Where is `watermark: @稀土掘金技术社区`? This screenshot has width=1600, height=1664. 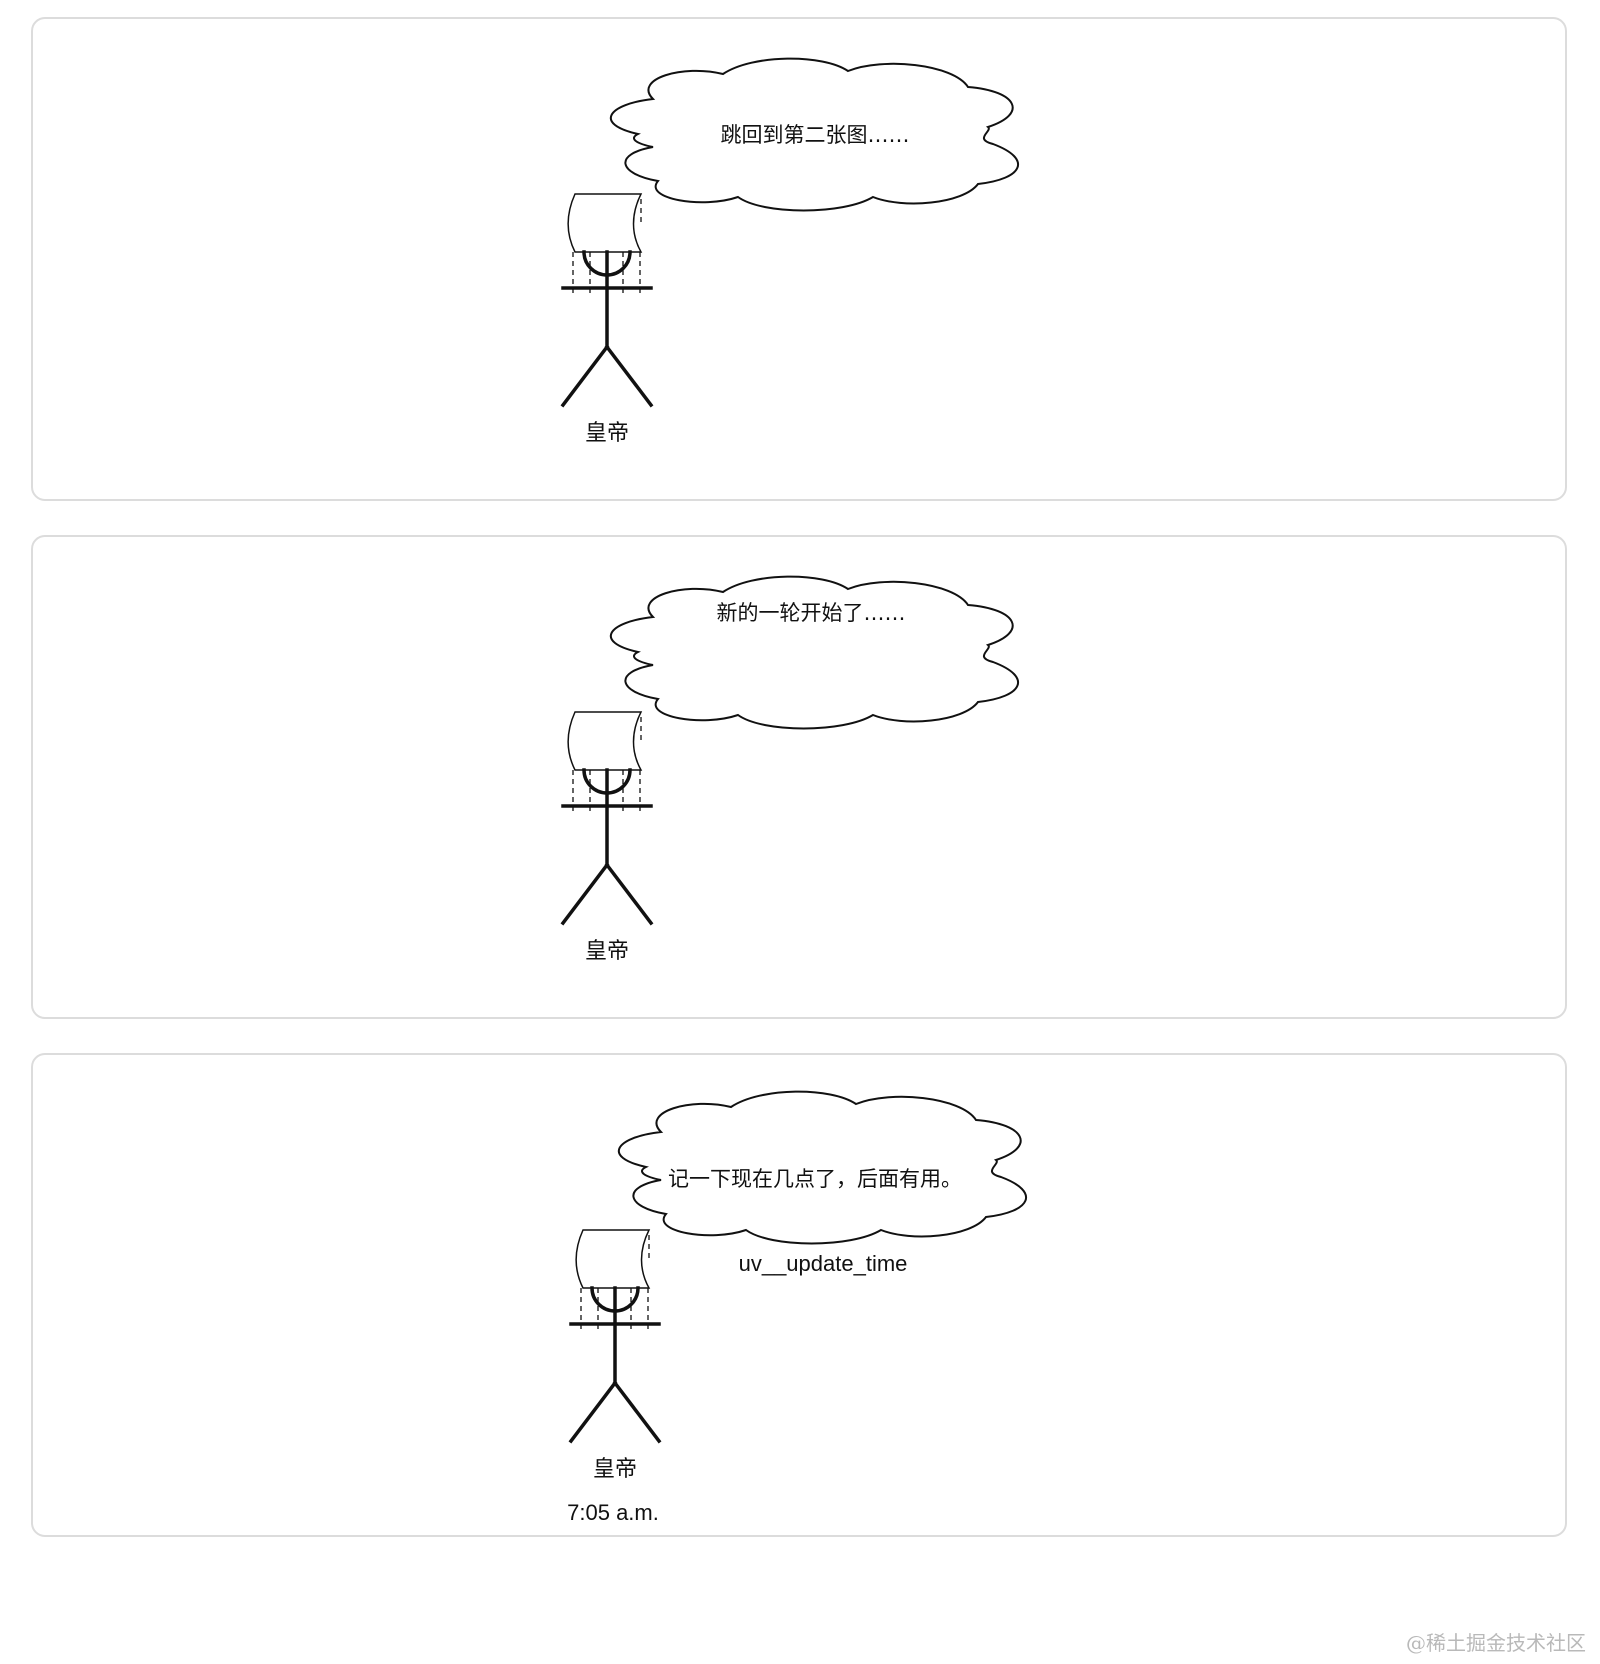
watermark: @稀土掘金技术社区 is located at coordinates (1496, 1643).